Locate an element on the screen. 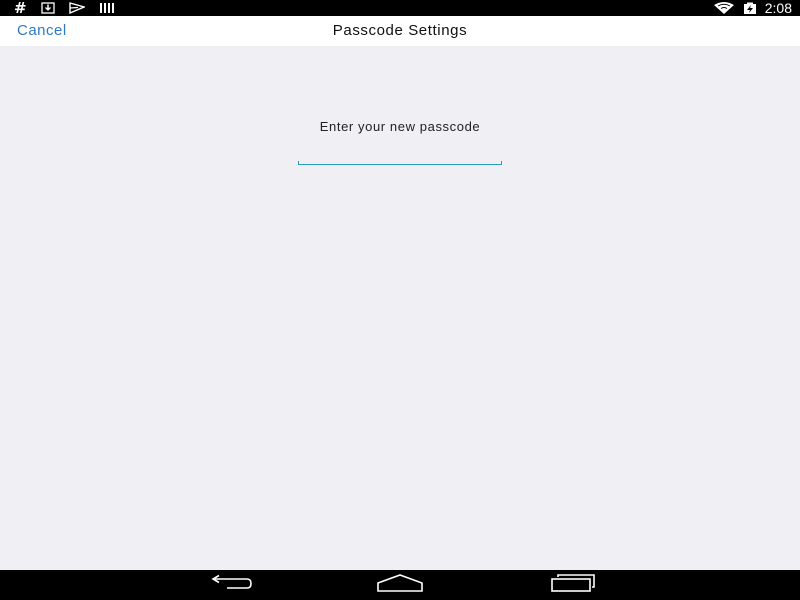  status-time: 2:08 is located at coordinates (778, 8).